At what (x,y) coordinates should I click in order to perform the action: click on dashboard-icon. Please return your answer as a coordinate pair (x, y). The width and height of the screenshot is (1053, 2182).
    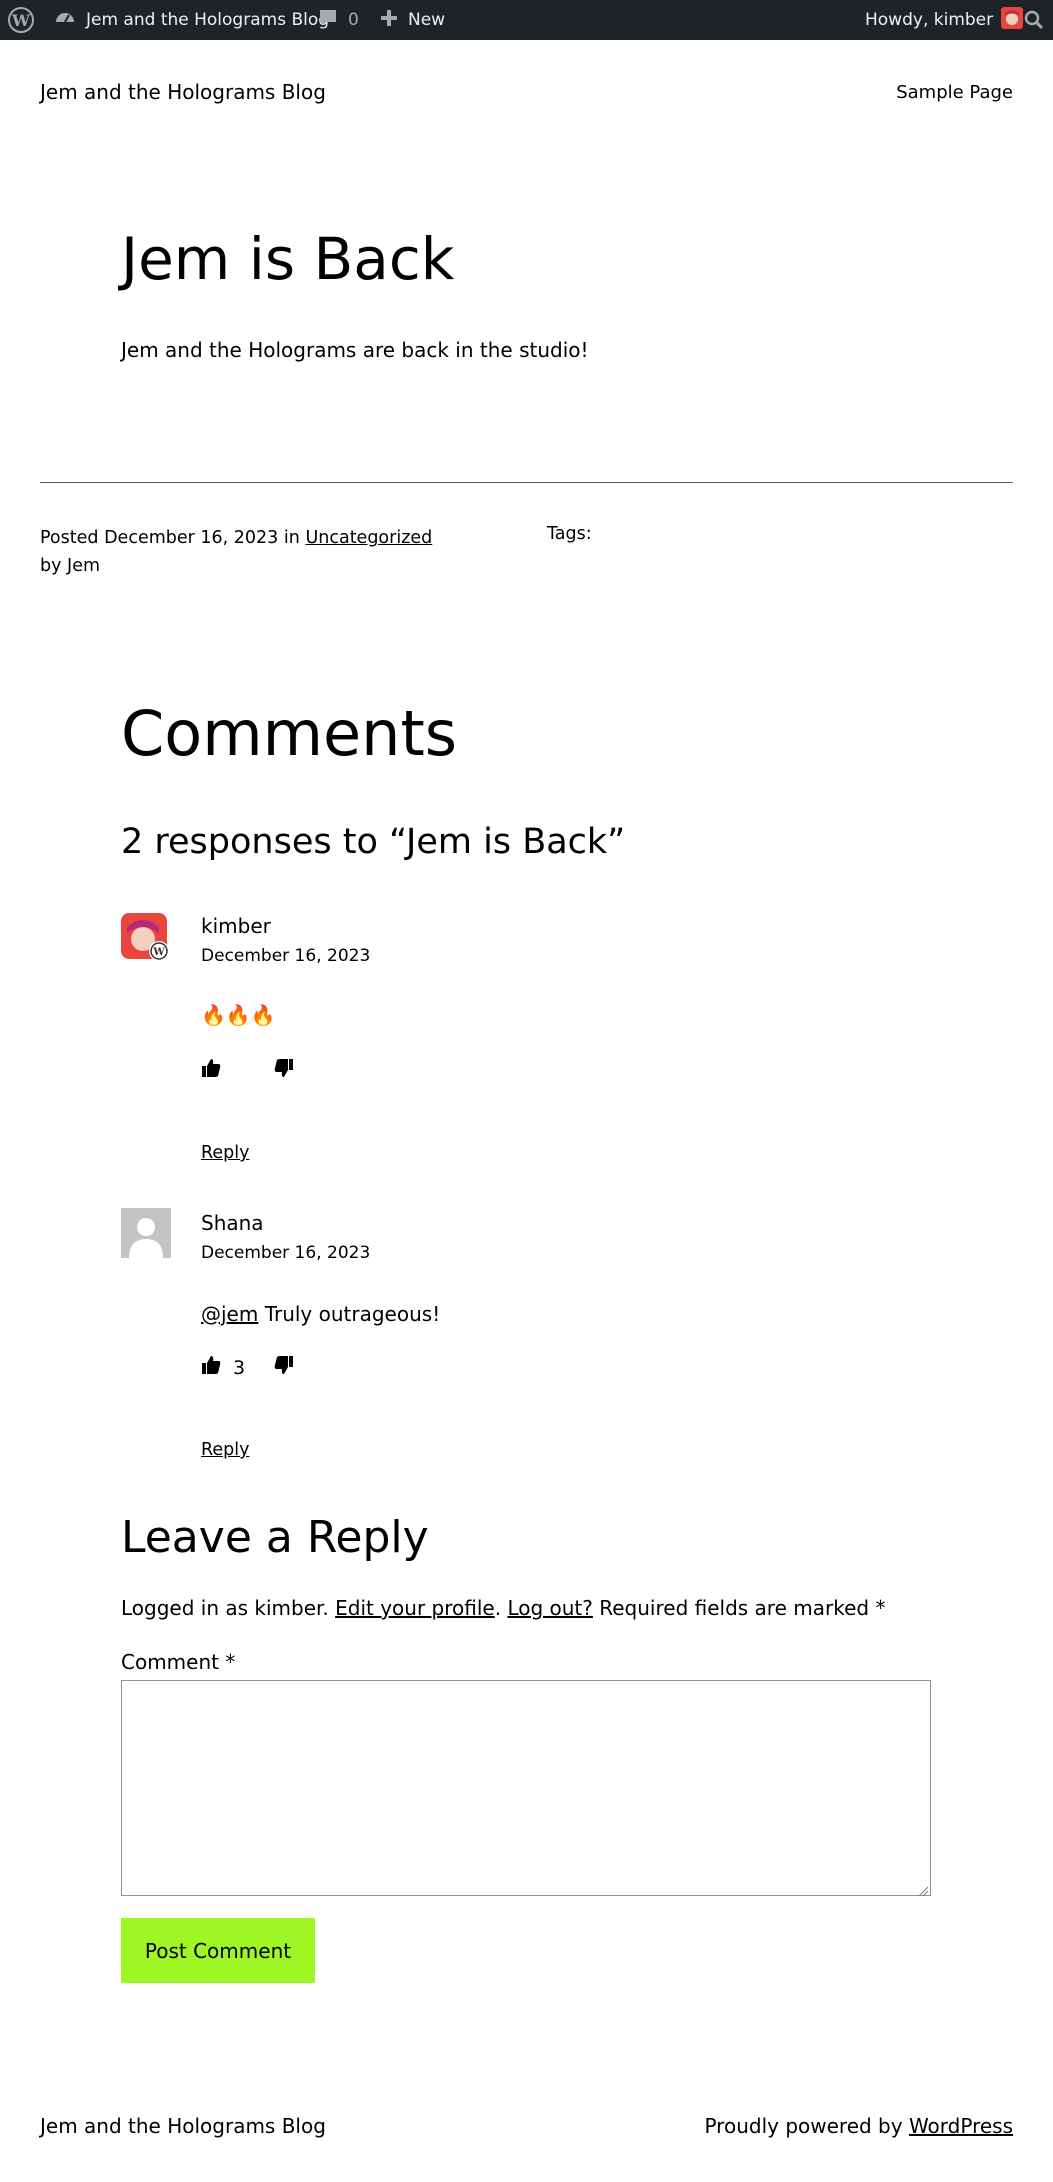
    Looking at the image, I should click on (65, 20).